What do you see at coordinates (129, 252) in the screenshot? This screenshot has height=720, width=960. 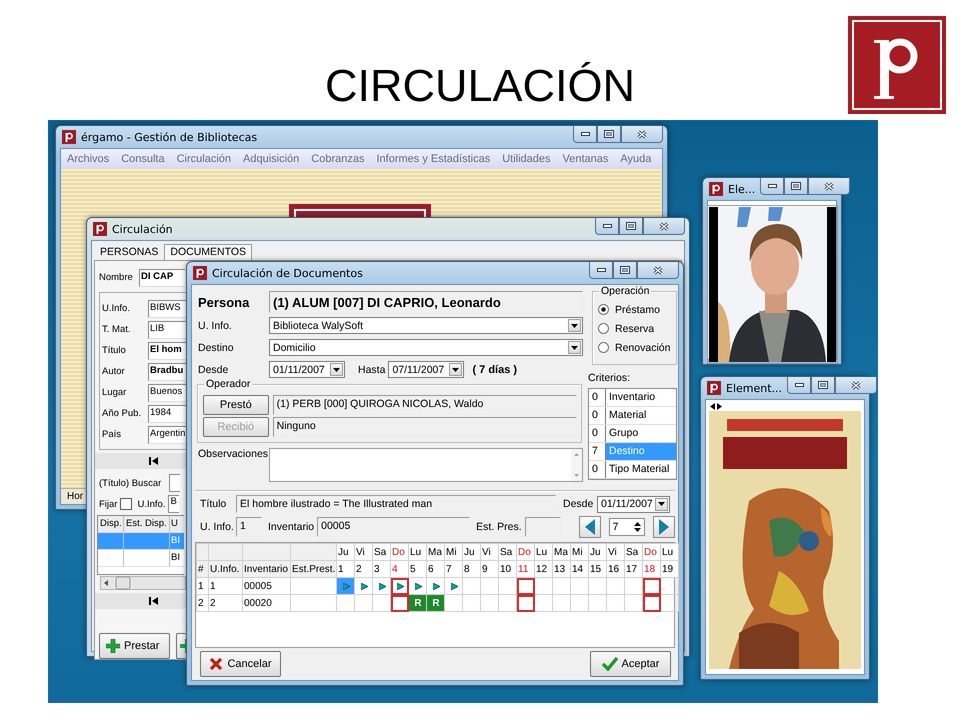 I see `tab: PERSONAS` at bounding box center [129, 252].